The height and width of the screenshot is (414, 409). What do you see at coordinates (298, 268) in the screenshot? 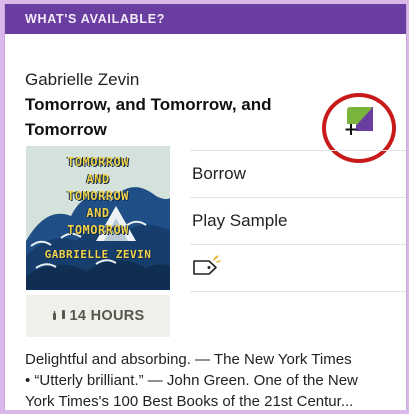
I see `tag-button` at bounding box center [298, 268].